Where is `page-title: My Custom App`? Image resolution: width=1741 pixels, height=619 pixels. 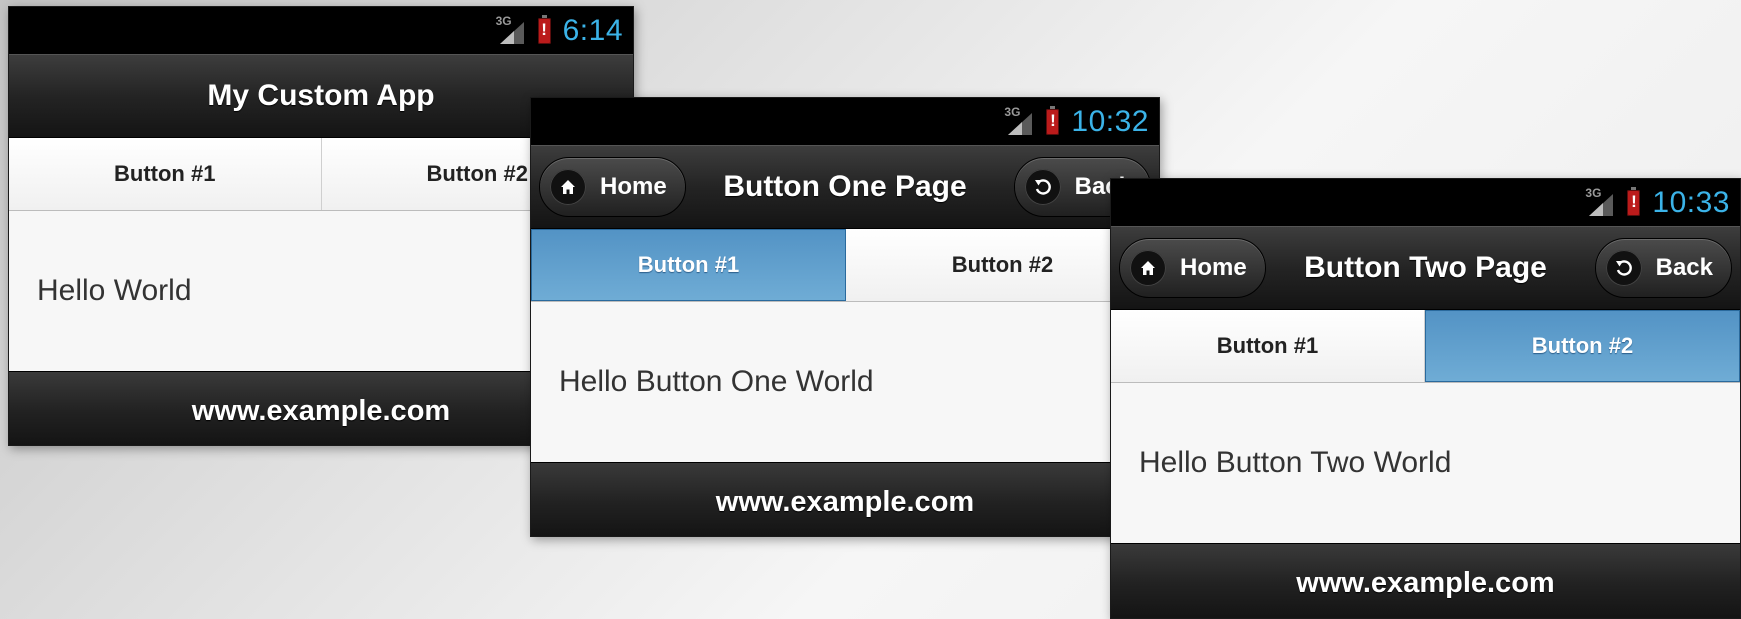 page-title: My Custom App is located at coordinates (321, 95).